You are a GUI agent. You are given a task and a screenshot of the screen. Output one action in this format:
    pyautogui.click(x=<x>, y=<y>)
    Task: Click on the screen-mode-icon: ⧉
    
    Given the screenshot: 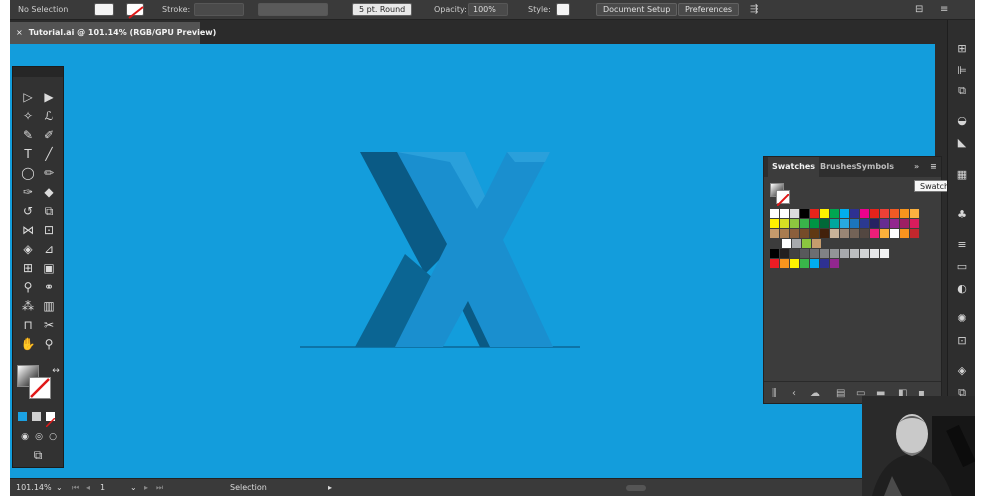 What is the action you would take?
    pyautogui.click(x=38, y=455)
    